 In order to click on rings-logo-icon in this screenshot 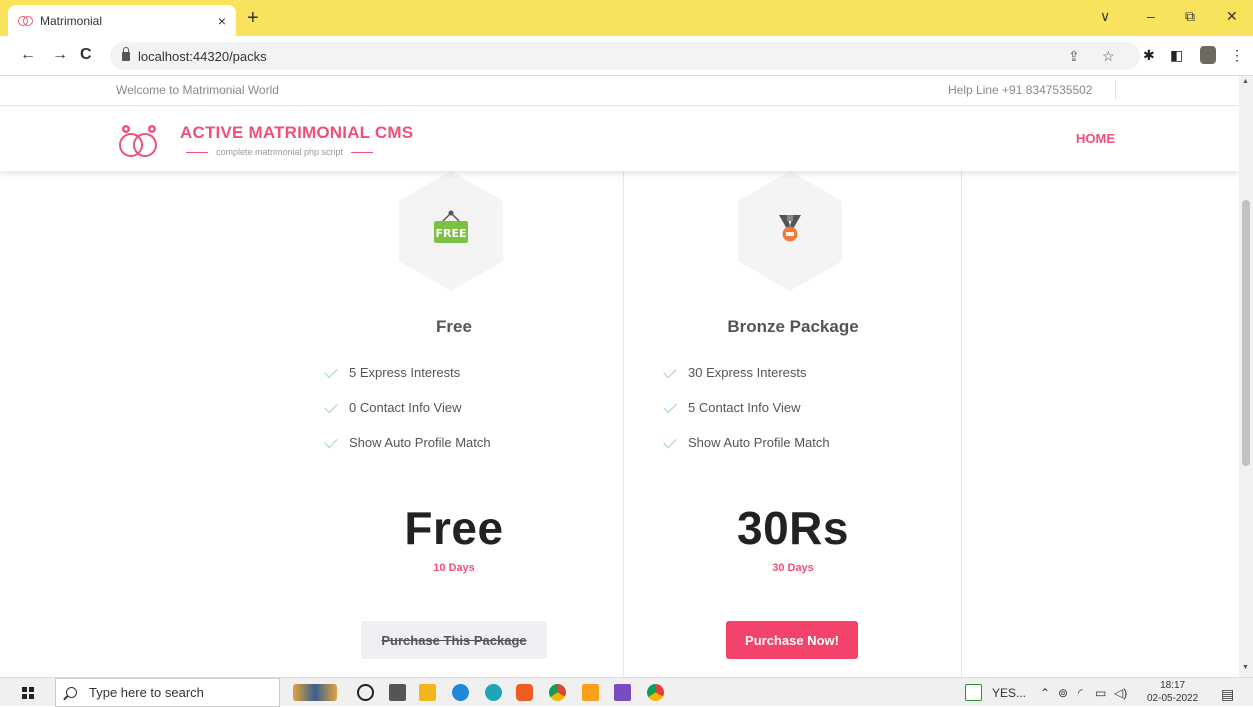, I will do `click(139, 141)`.